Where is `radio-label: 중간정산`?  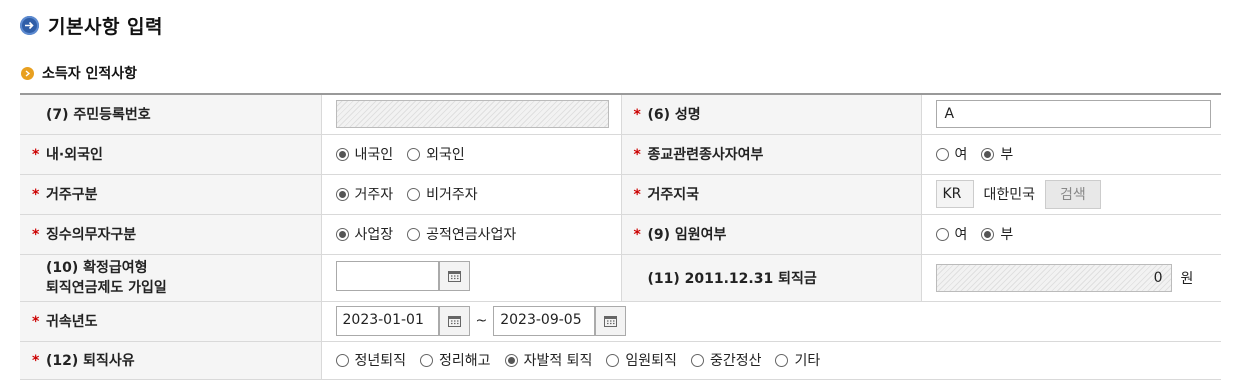 radio-label: 중간정산 is located at coordinates (735, 361).